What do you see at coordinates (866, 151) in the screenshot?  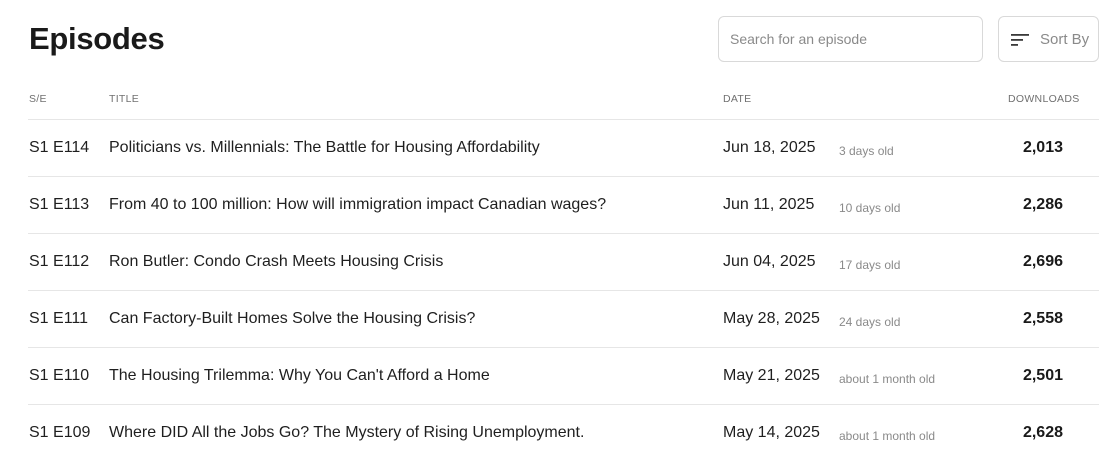 I see `episode-age: 3 days old` at bounding box center [866, 151].